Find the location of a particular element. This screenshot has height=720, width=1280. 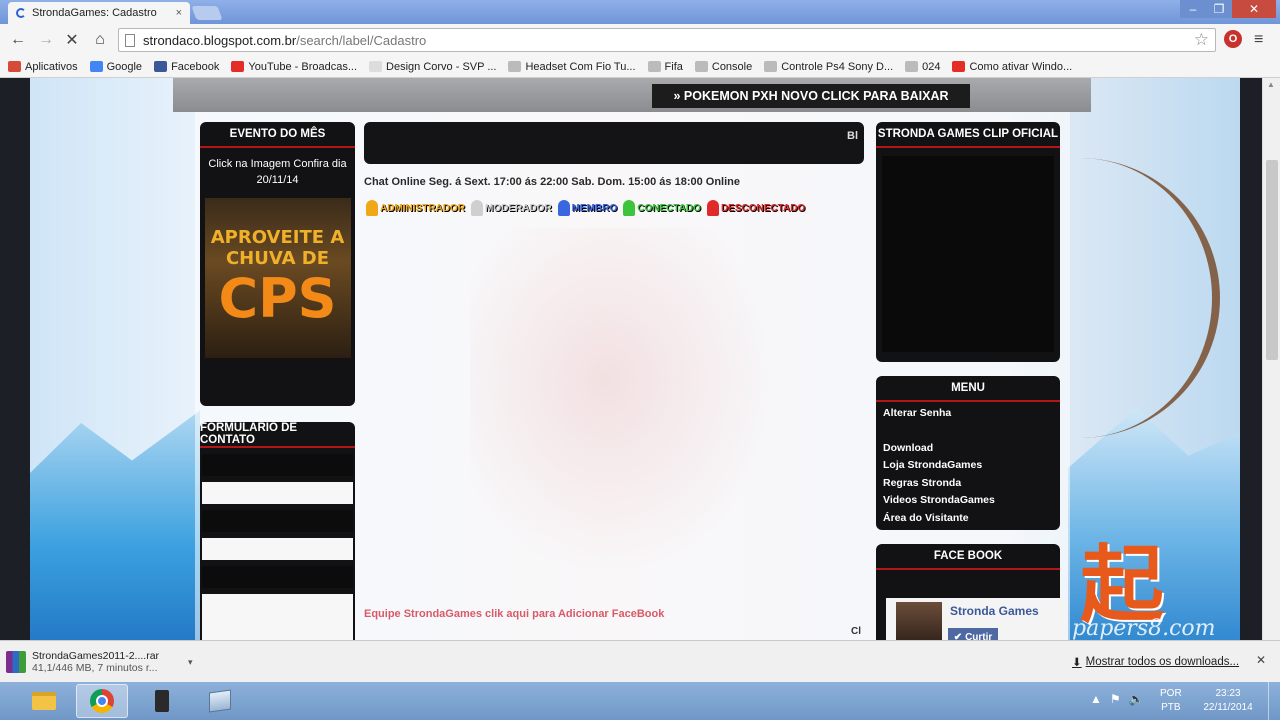

taskbar-capture-app is located at coordinates (162, 701).